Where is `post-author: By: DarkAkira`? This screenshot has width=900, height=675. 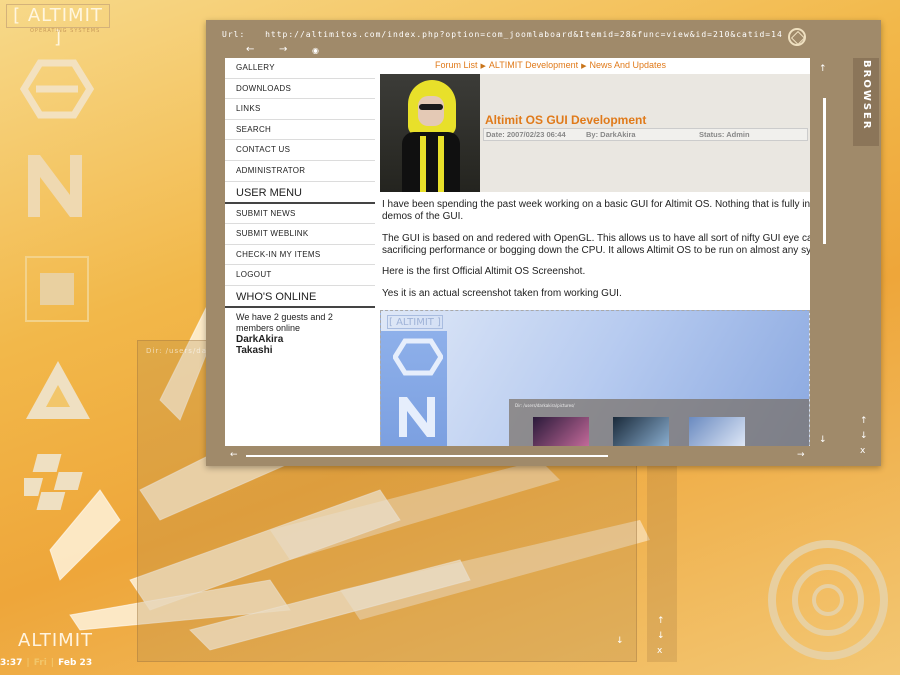
post-author: By: DarkAkira is located at coordinates (611, 134).